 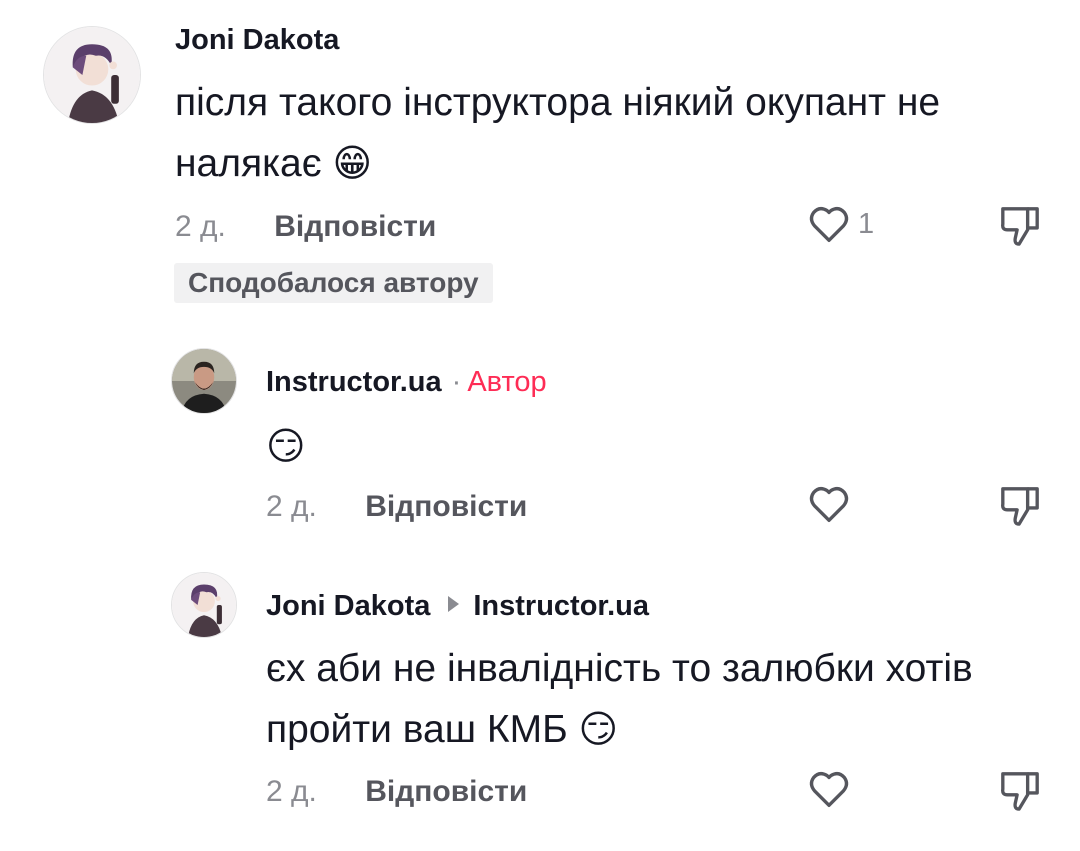 I want to click on comment-text-fragment: пройти ваш КМБ, so click(x=417, y=729).